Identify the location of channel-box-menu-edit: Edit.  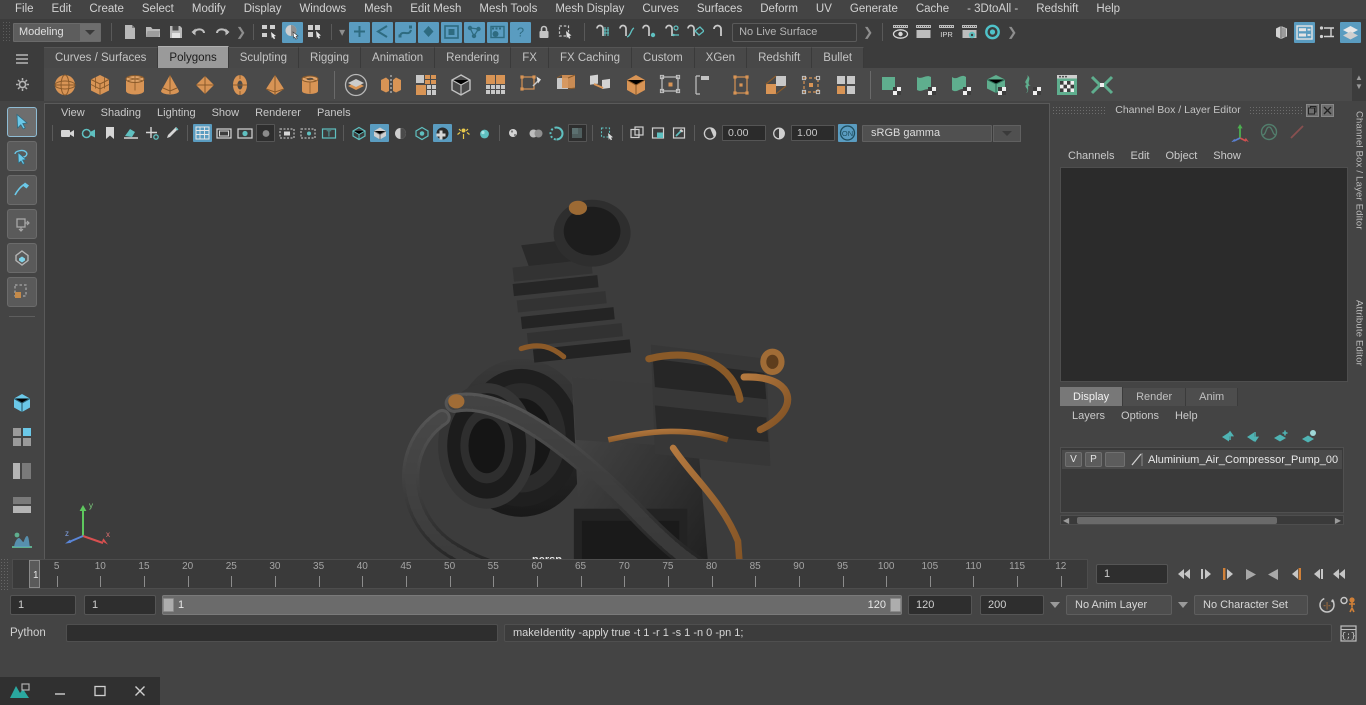
(1139, 156).